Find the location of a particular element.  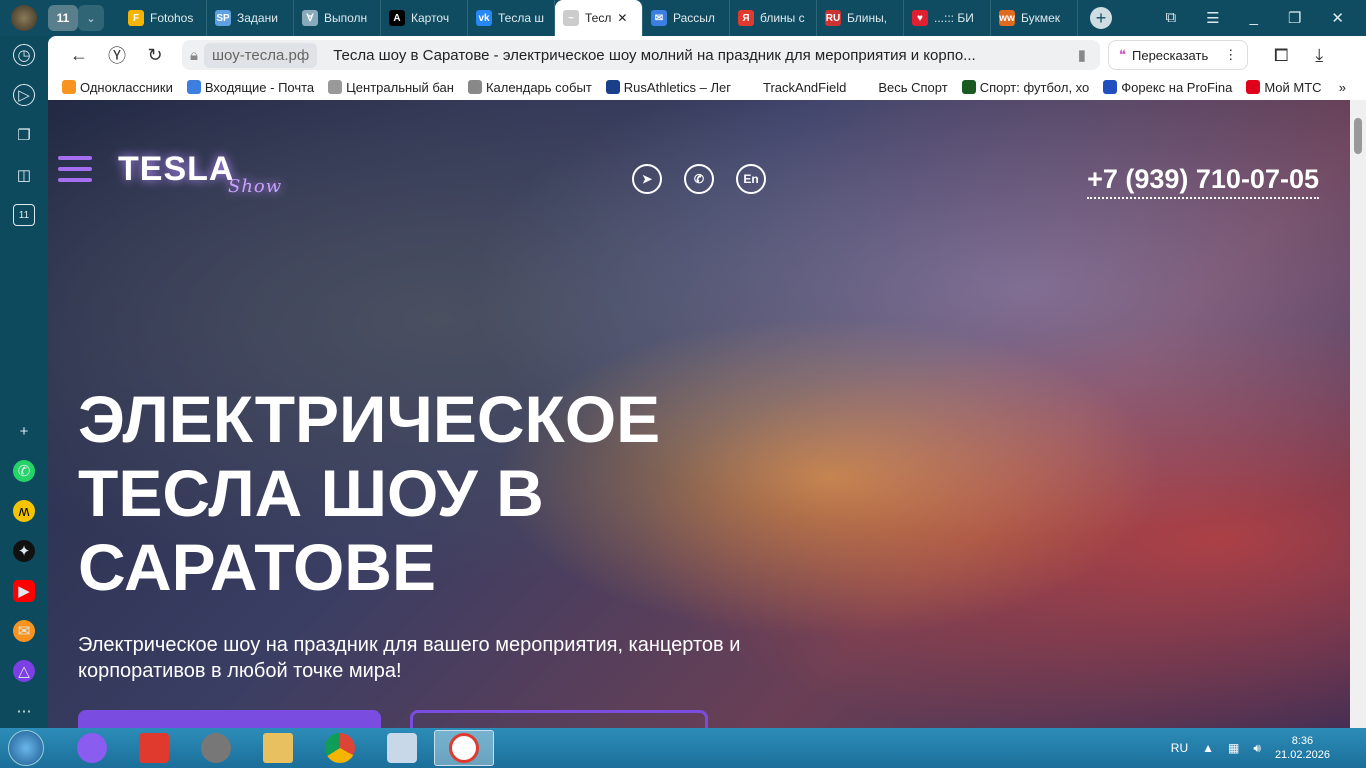

tab-label: Блины, is located at coordinates (867, 18).